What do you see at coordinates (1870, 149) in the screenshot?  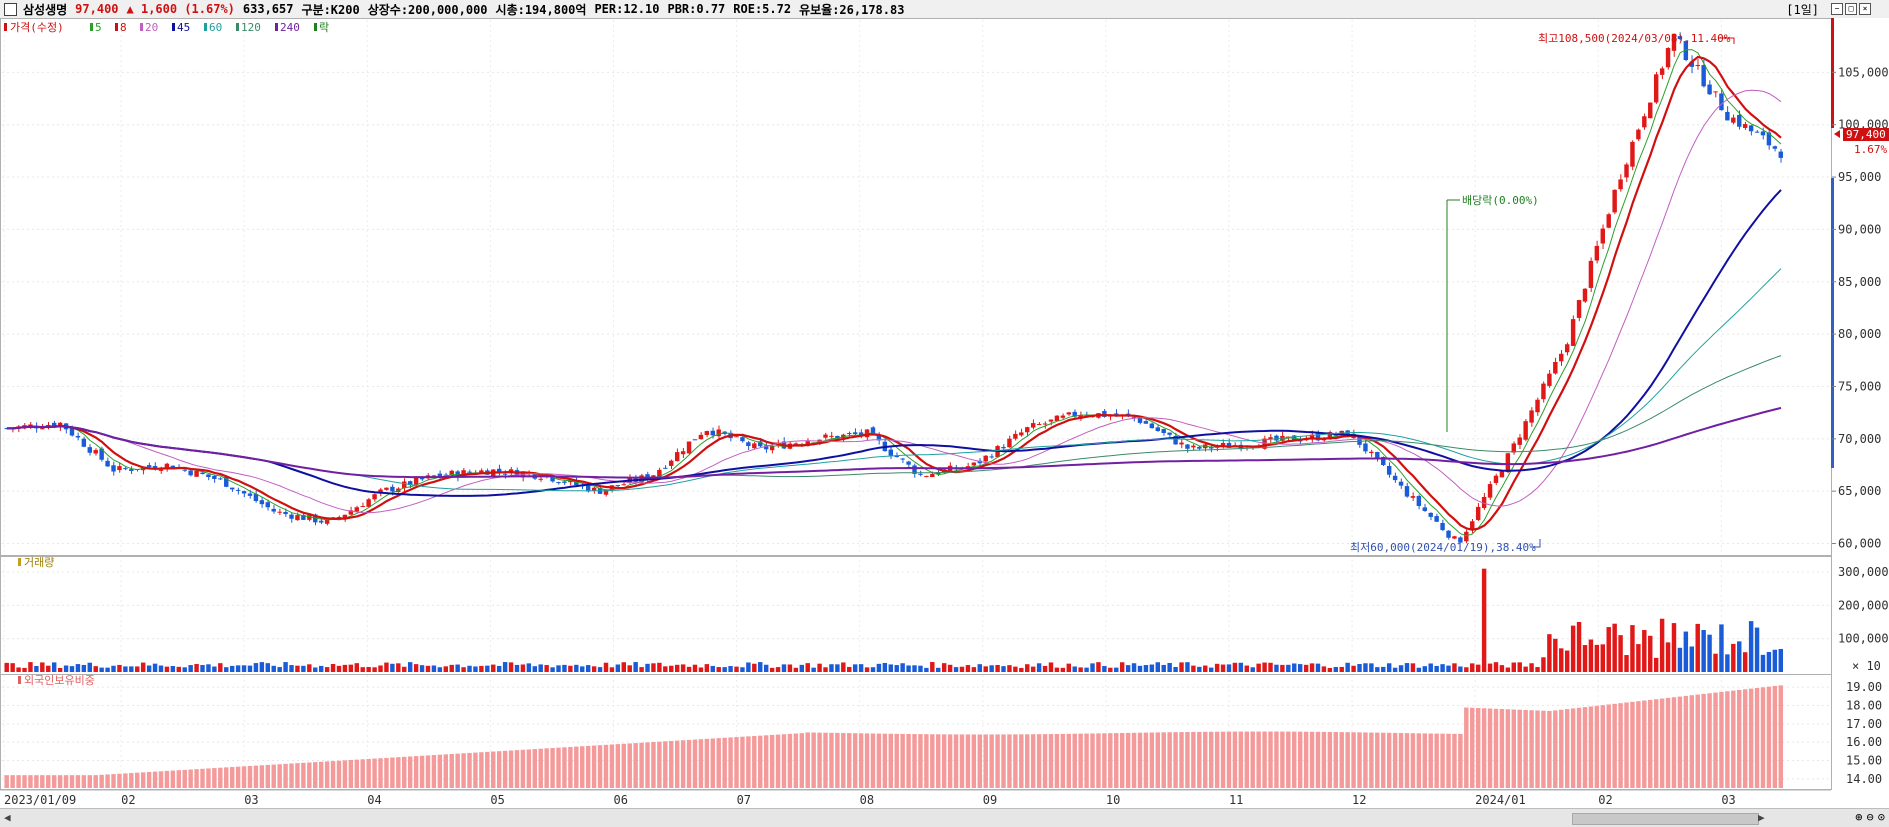 I see `last-pct-tag-text: 1.67%` at bounding box center [1870, 149].